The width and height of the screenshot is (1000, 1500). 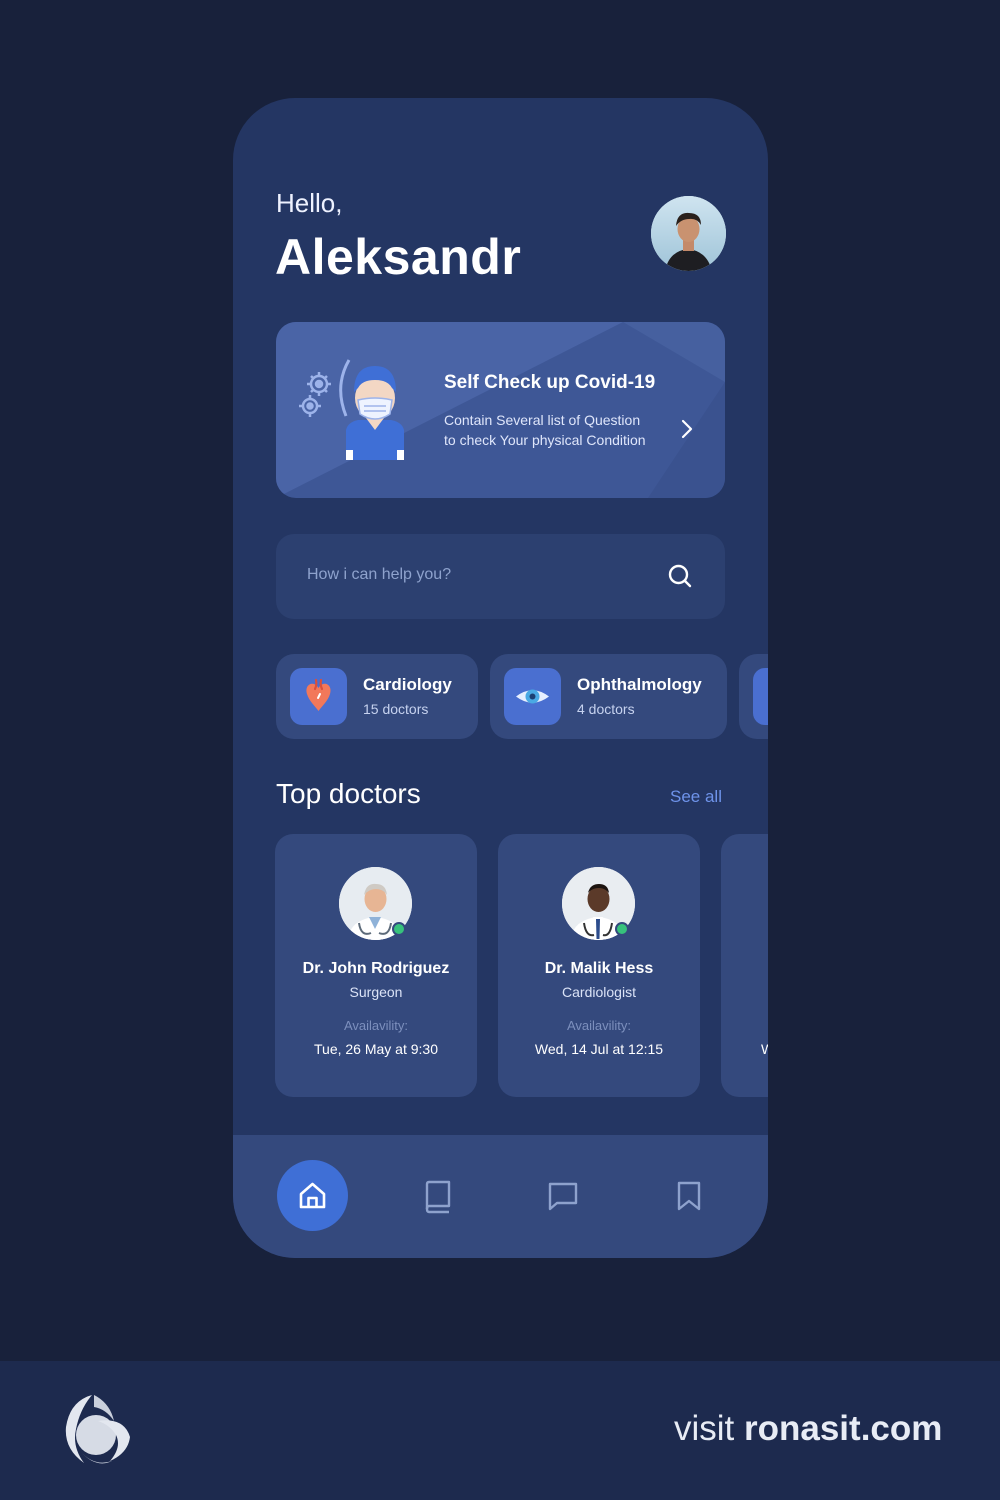 I want to click on eye-icon, so click(x=532, y=696).